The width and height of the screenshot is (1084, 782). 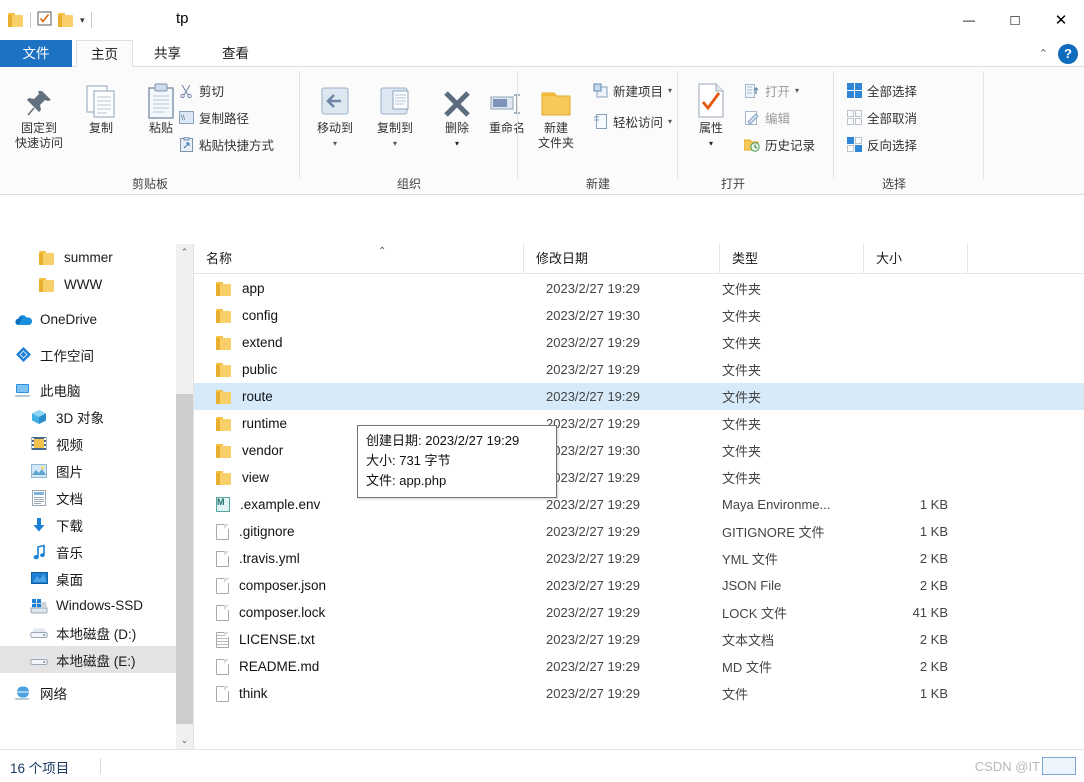 What do you see at coordinates (632, 90) in the screenshot?
I see `new-item-button: 新建项目 ▾` at bounding box center [632, 90].